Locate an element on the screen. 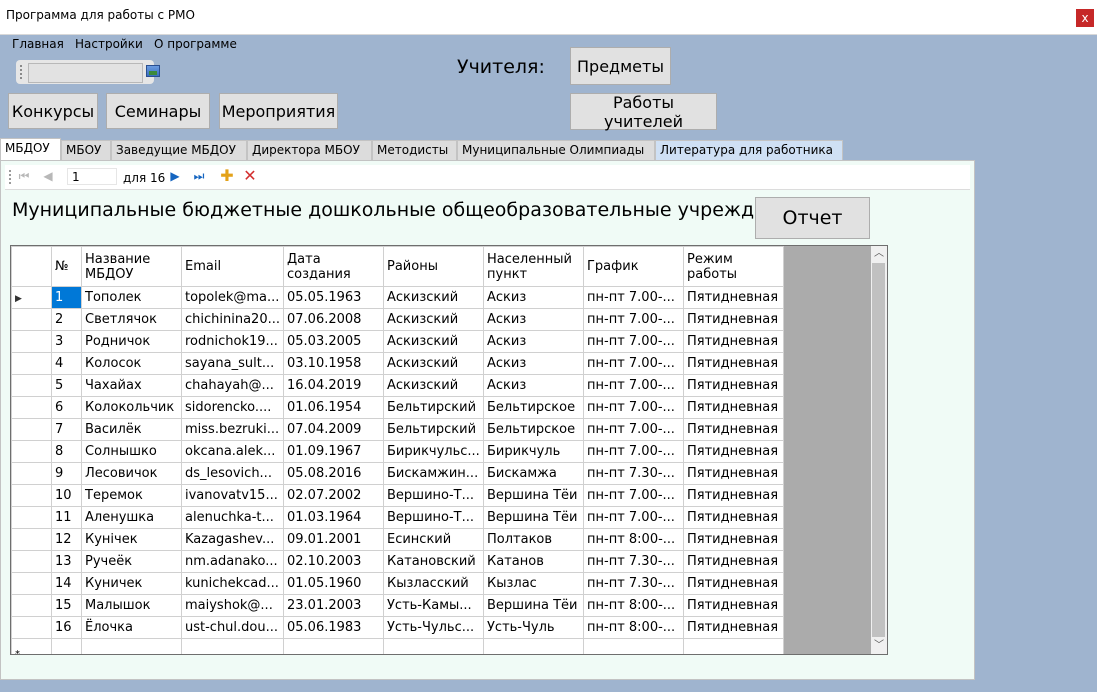 The image size is (1097, 692). name-cell: Василёк is located at coordinates (131, 429).